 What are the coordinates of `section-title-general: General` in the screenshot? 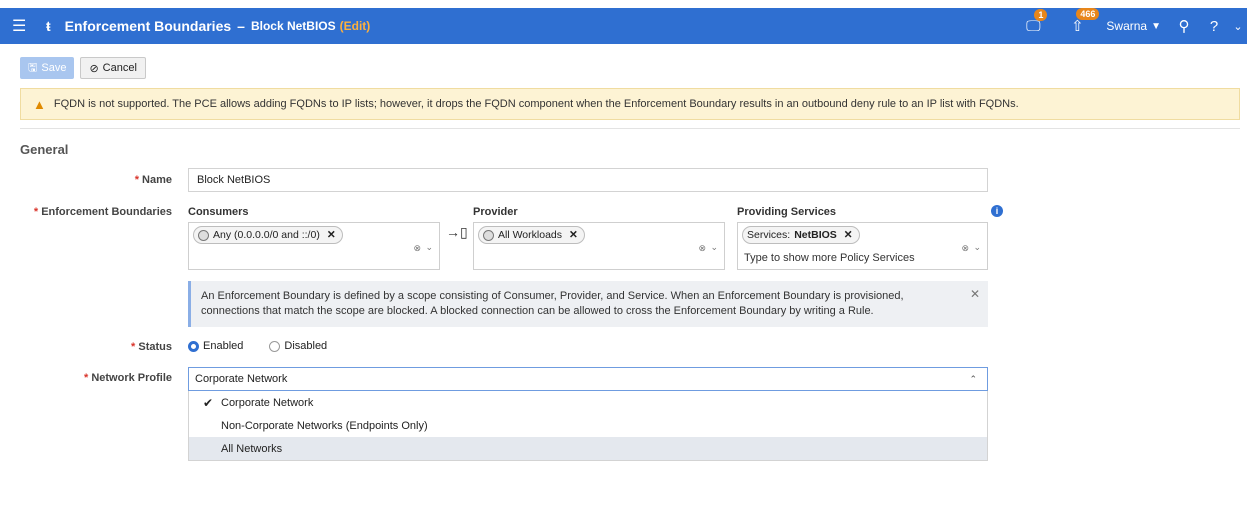 It's located at (44, 149).